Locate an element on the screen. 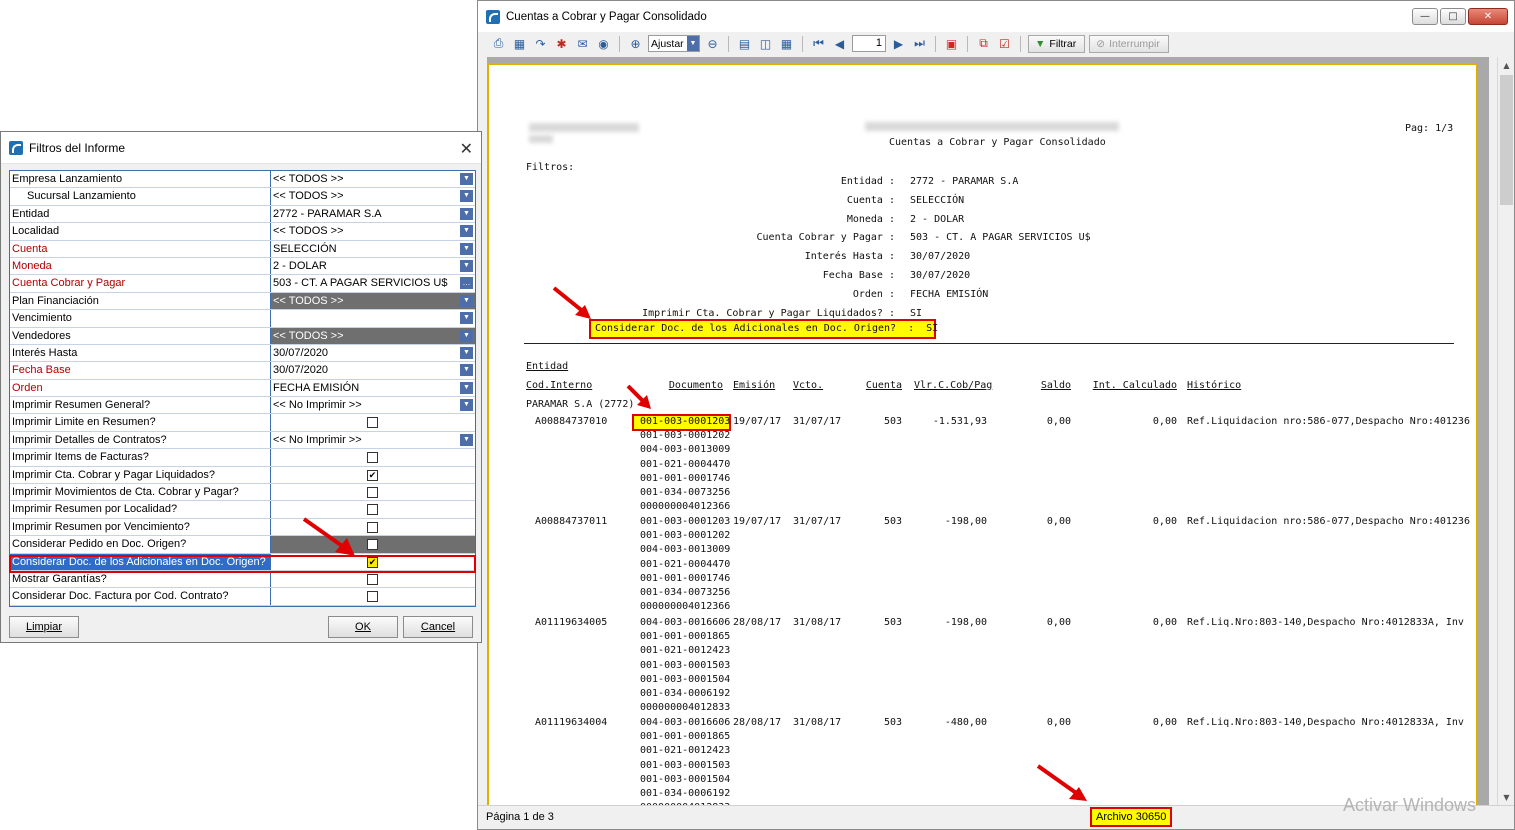 This screenshot has width=1515, height=830. export-icon: ↷ is located at coordinates (540, 43).